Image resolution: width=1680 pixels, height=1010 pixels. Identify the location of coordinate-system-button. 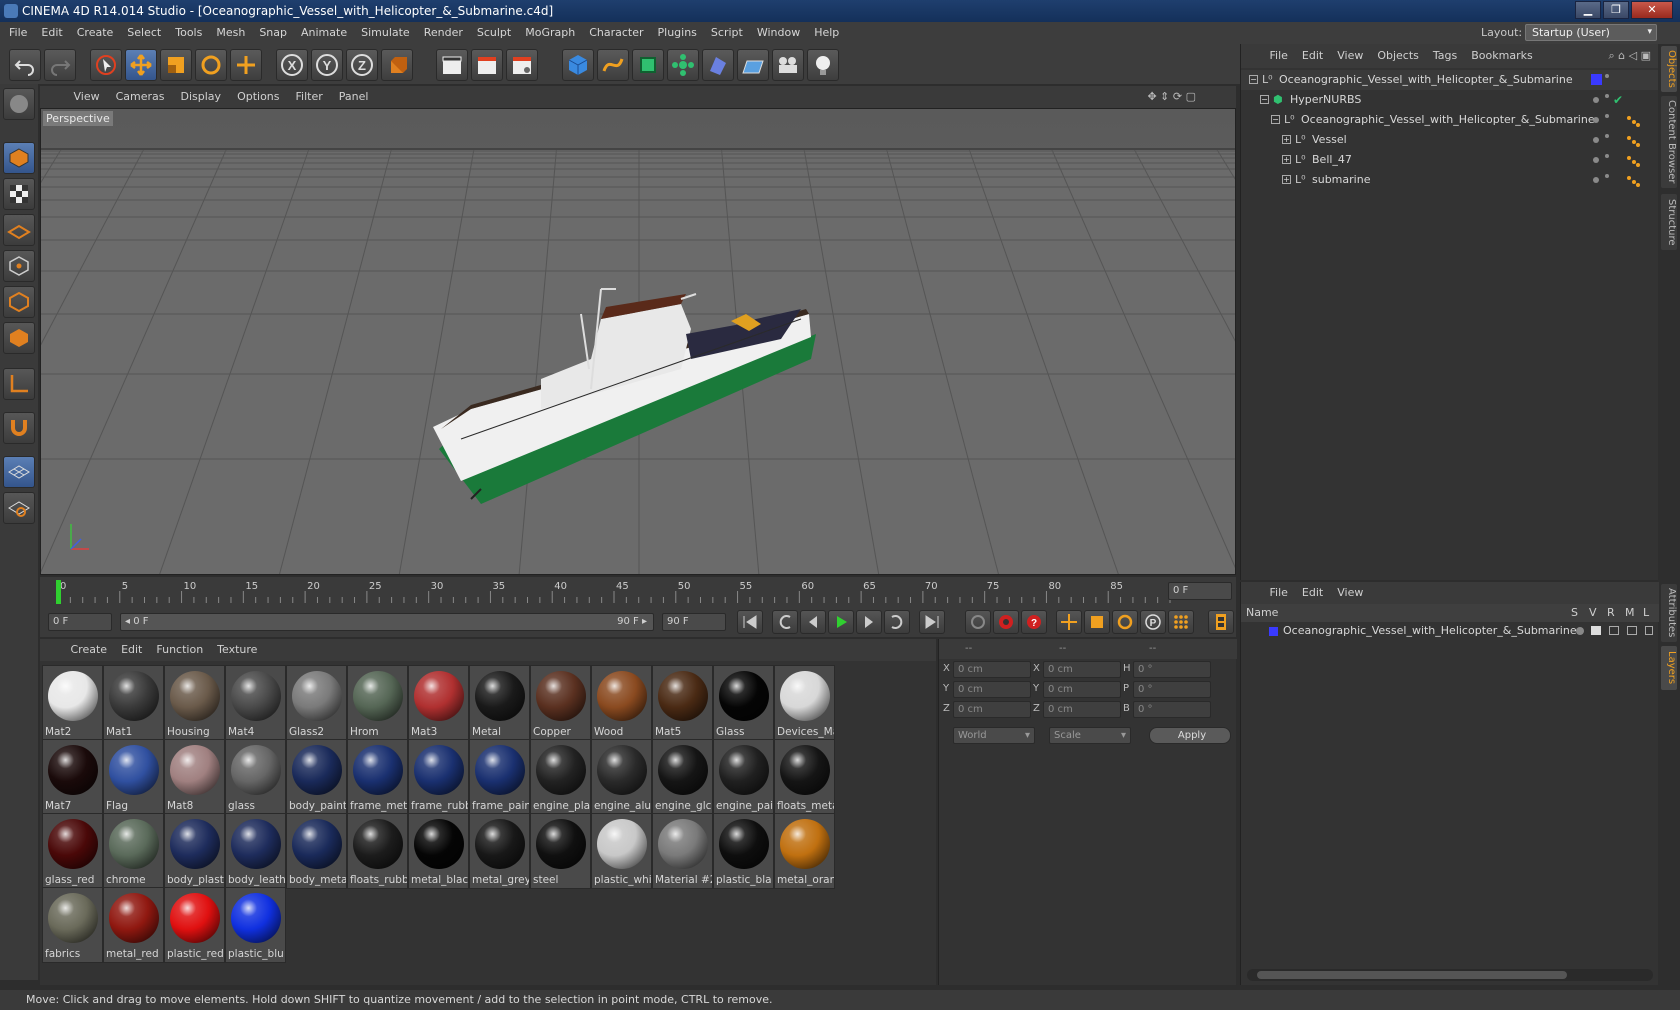
(397, 65).